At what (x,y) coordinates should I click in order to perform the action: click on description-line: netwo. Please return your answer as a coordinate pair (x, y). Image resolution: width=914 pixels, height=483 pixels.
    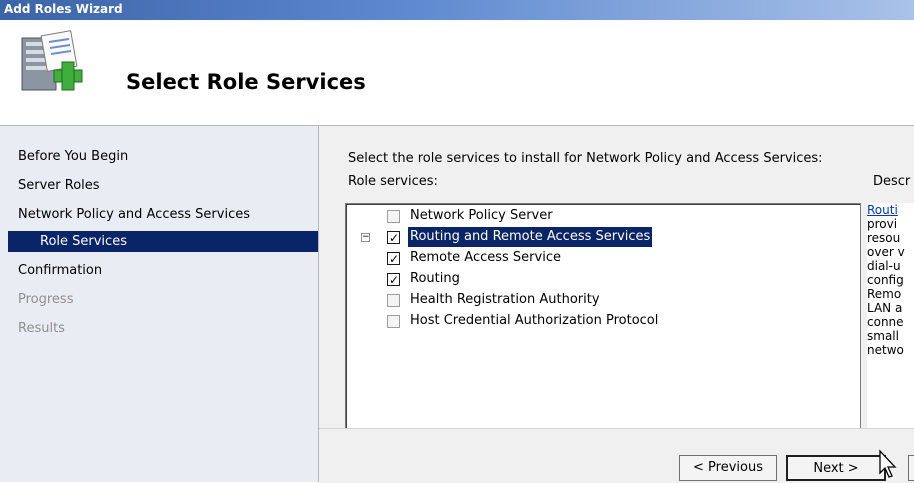
    Looking at the image, I should click on (885, 350).